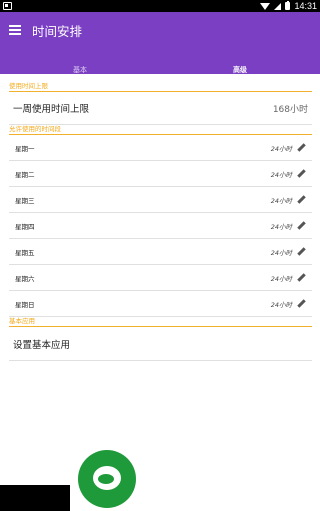 This screenshot has width=320, height=511. I want to click on status-time: 14:31, so click(305, 6).